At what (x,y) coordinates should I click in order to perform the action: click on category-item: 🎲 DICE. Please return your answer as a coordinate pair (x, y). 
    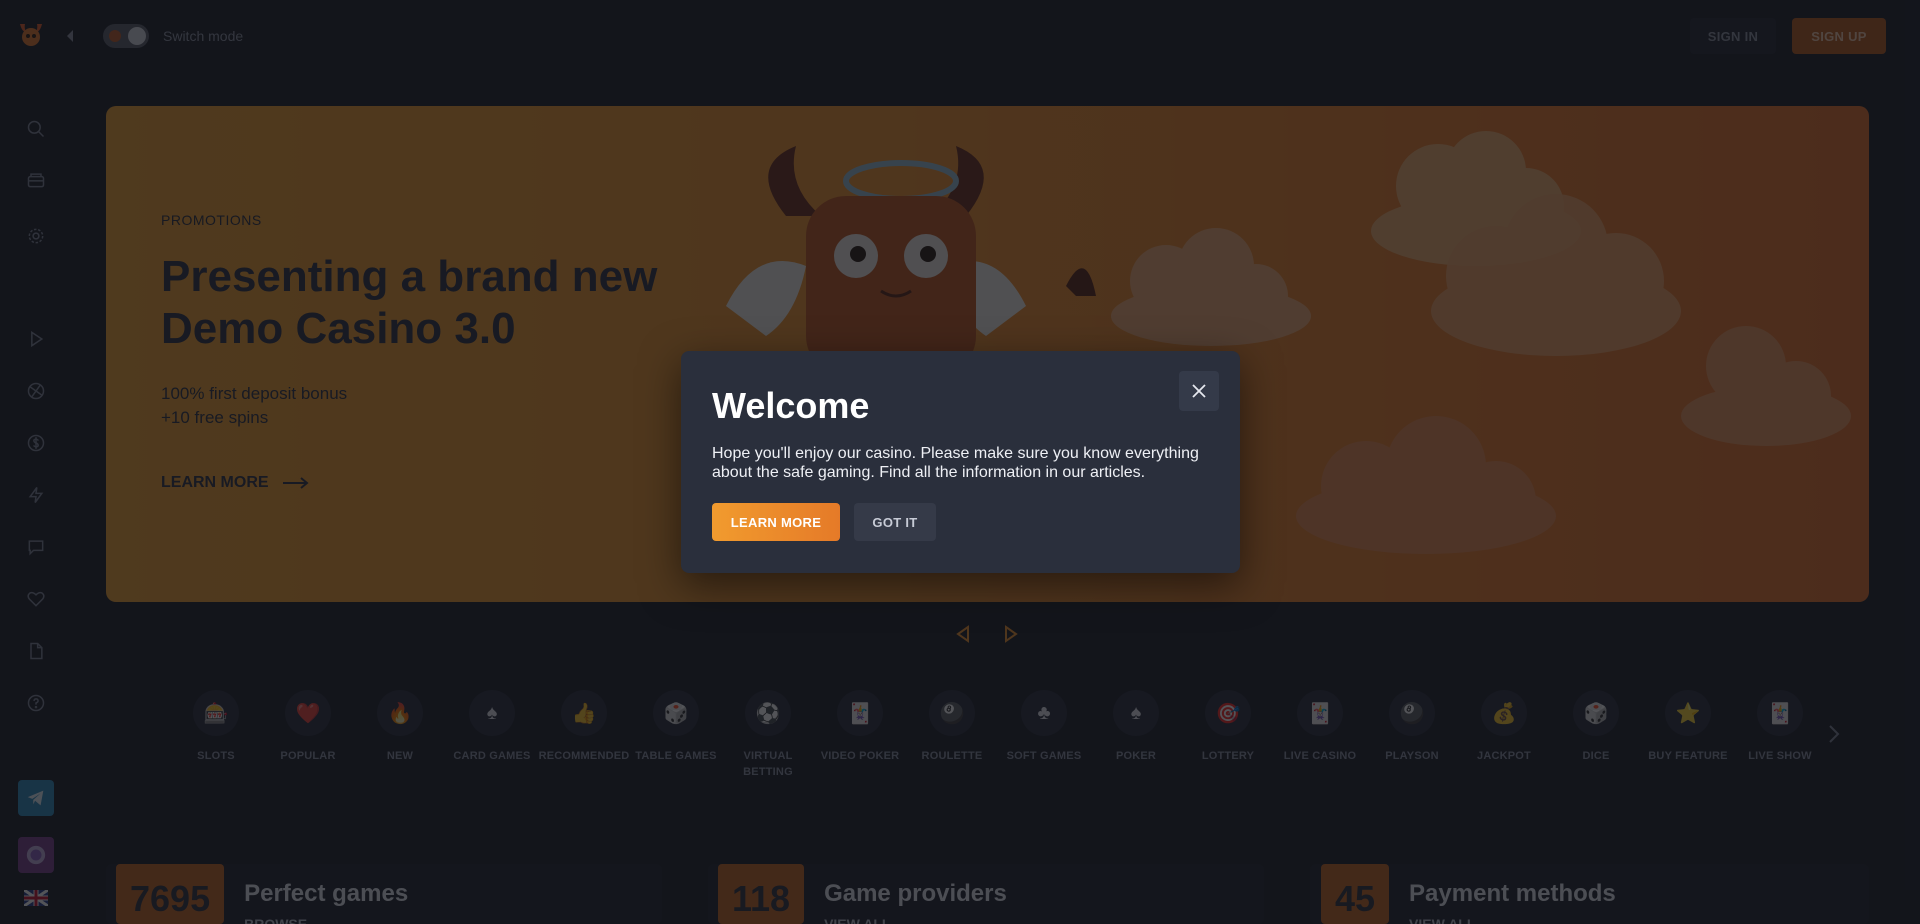
    Looking at the image, I should click on (1596, 727).